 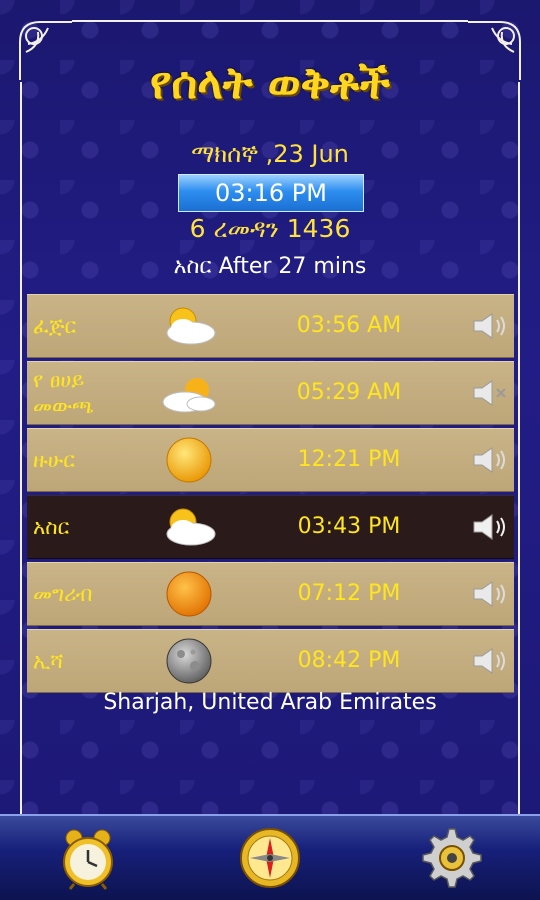 What do you see at coordinates (63, 594) in the screenshot?
I see `prayer-name: መግሪብ` at bounding box center [63, 594].